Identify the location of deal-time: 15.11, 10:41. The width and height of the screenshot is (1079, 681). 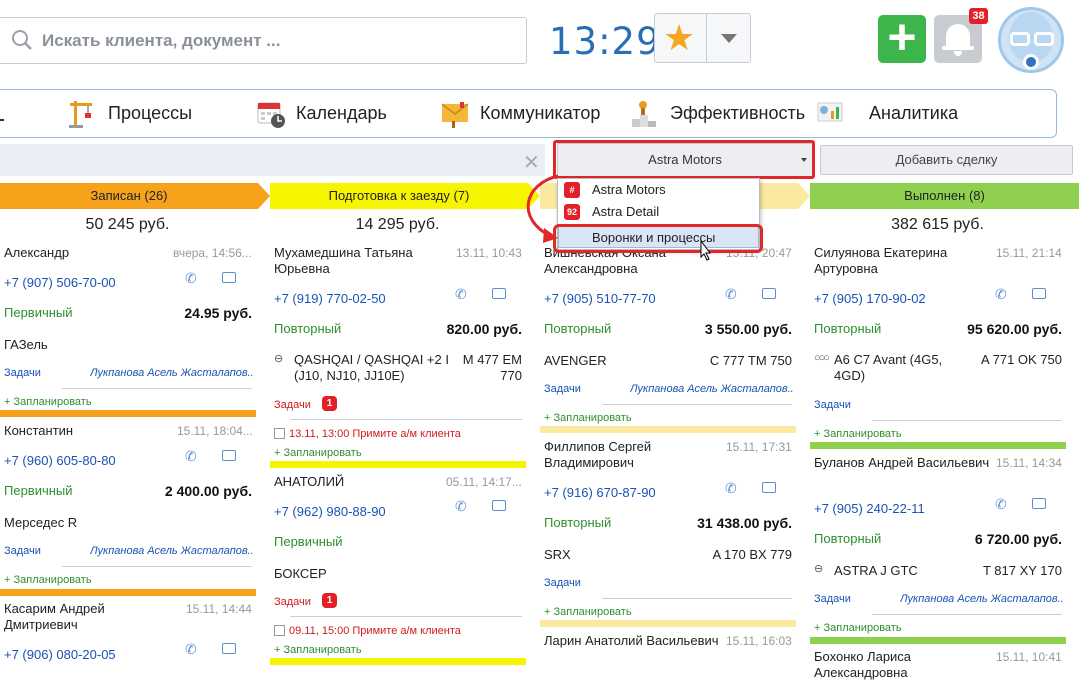
(1029, 657).